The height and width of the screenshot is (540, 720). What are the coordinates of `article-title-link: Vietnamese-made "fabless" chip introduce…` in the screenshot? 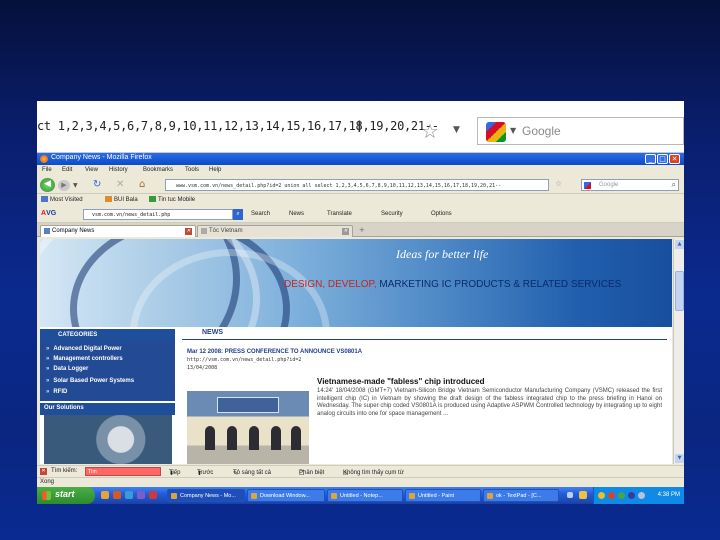 It's located at (401, 381).